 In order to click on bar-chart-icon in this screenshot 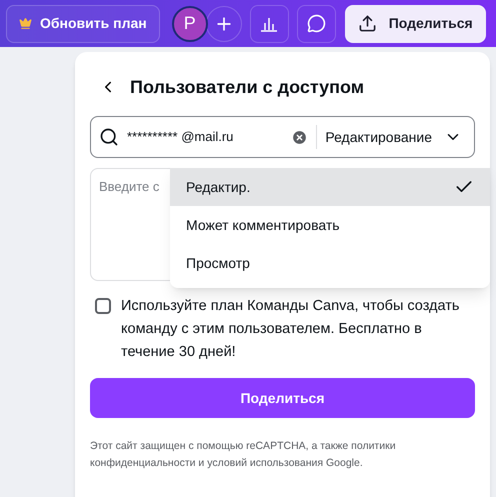, I will do `click(269, 24)`.